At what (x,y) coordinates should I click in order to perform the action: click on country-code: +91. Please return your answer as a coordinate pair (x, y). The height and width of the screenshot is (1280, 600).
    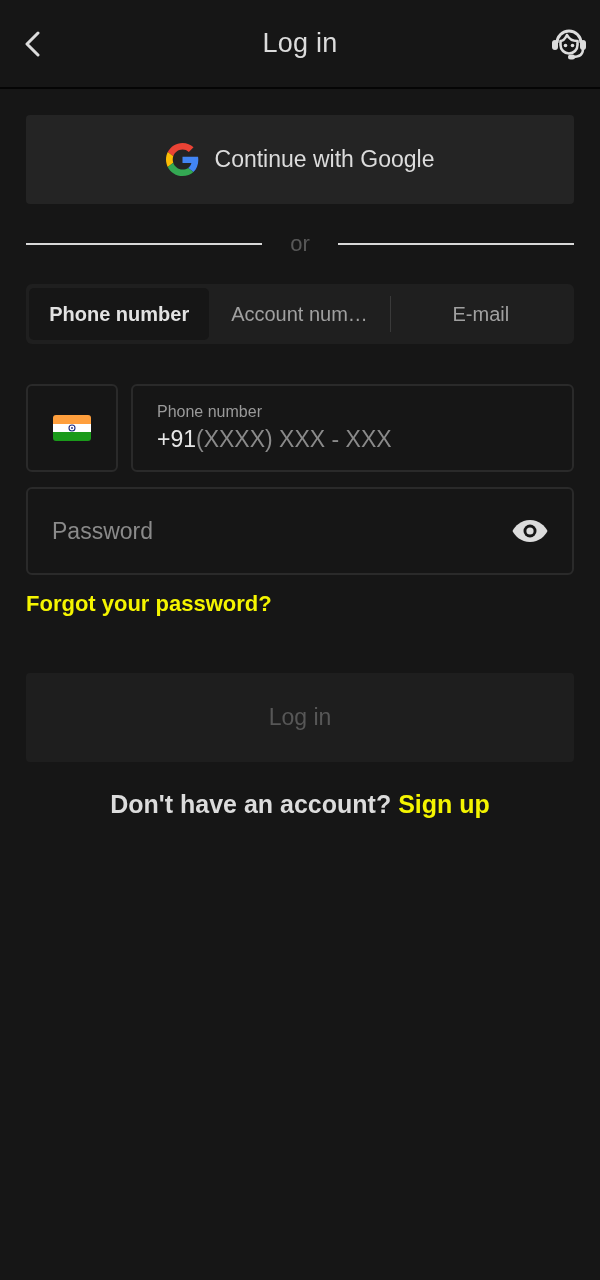
    Looking at the image, I should click on (176, 439).